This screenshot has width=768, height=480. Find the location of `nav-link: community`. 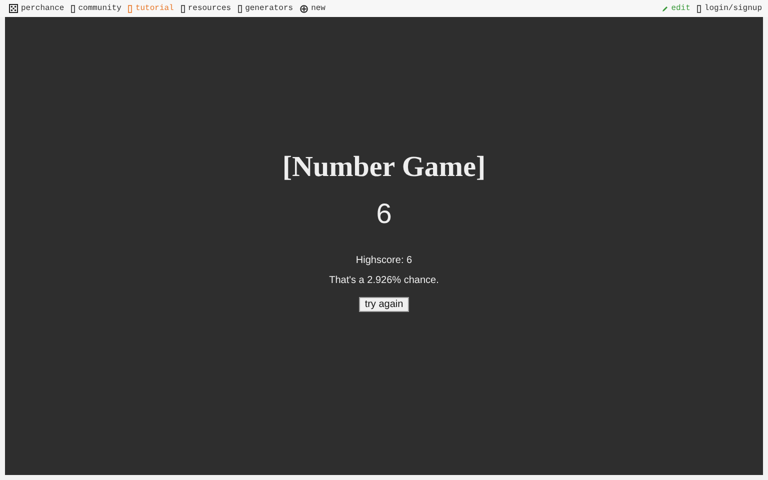

nav-link: community is located at coordinates (96, 8).